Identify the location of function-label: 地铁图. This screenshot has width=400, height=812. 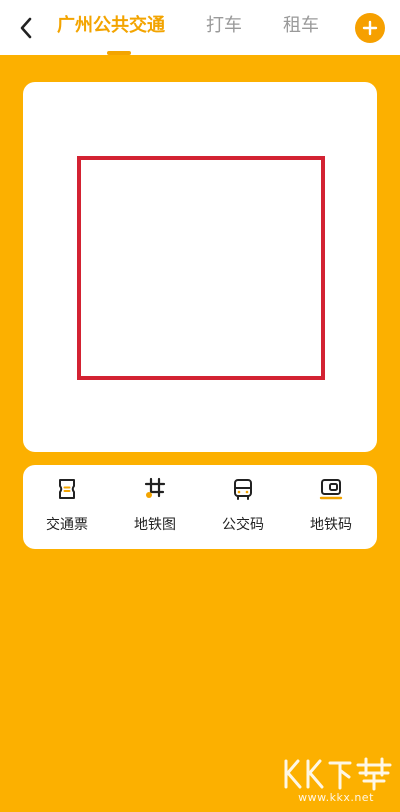
(155, 525).